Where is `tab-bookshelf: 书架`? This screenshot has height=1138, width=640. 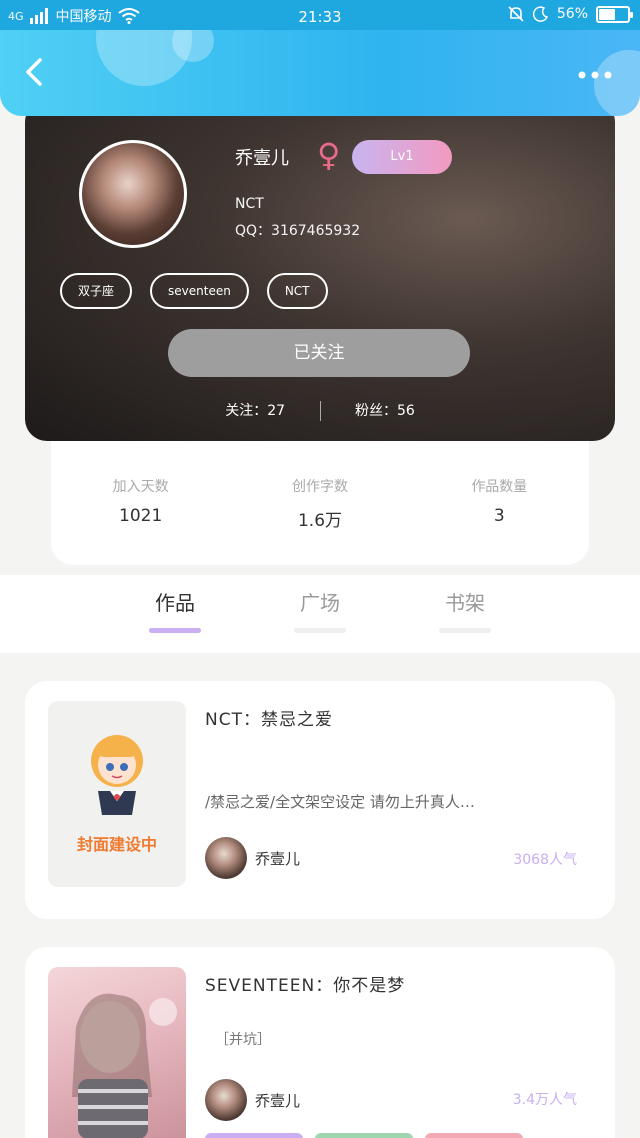
tab-bookshelf: 书架 is located at coordinates (465, 610).